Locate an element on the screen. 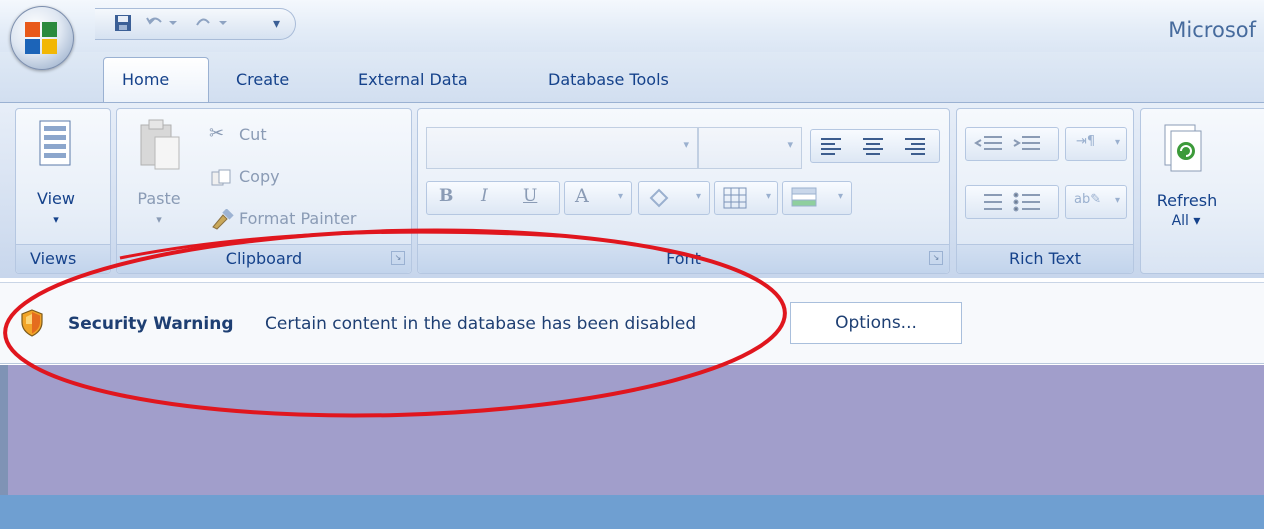 The image size is (1264, 529). align-right-icon is located at coordinates (915, 146).